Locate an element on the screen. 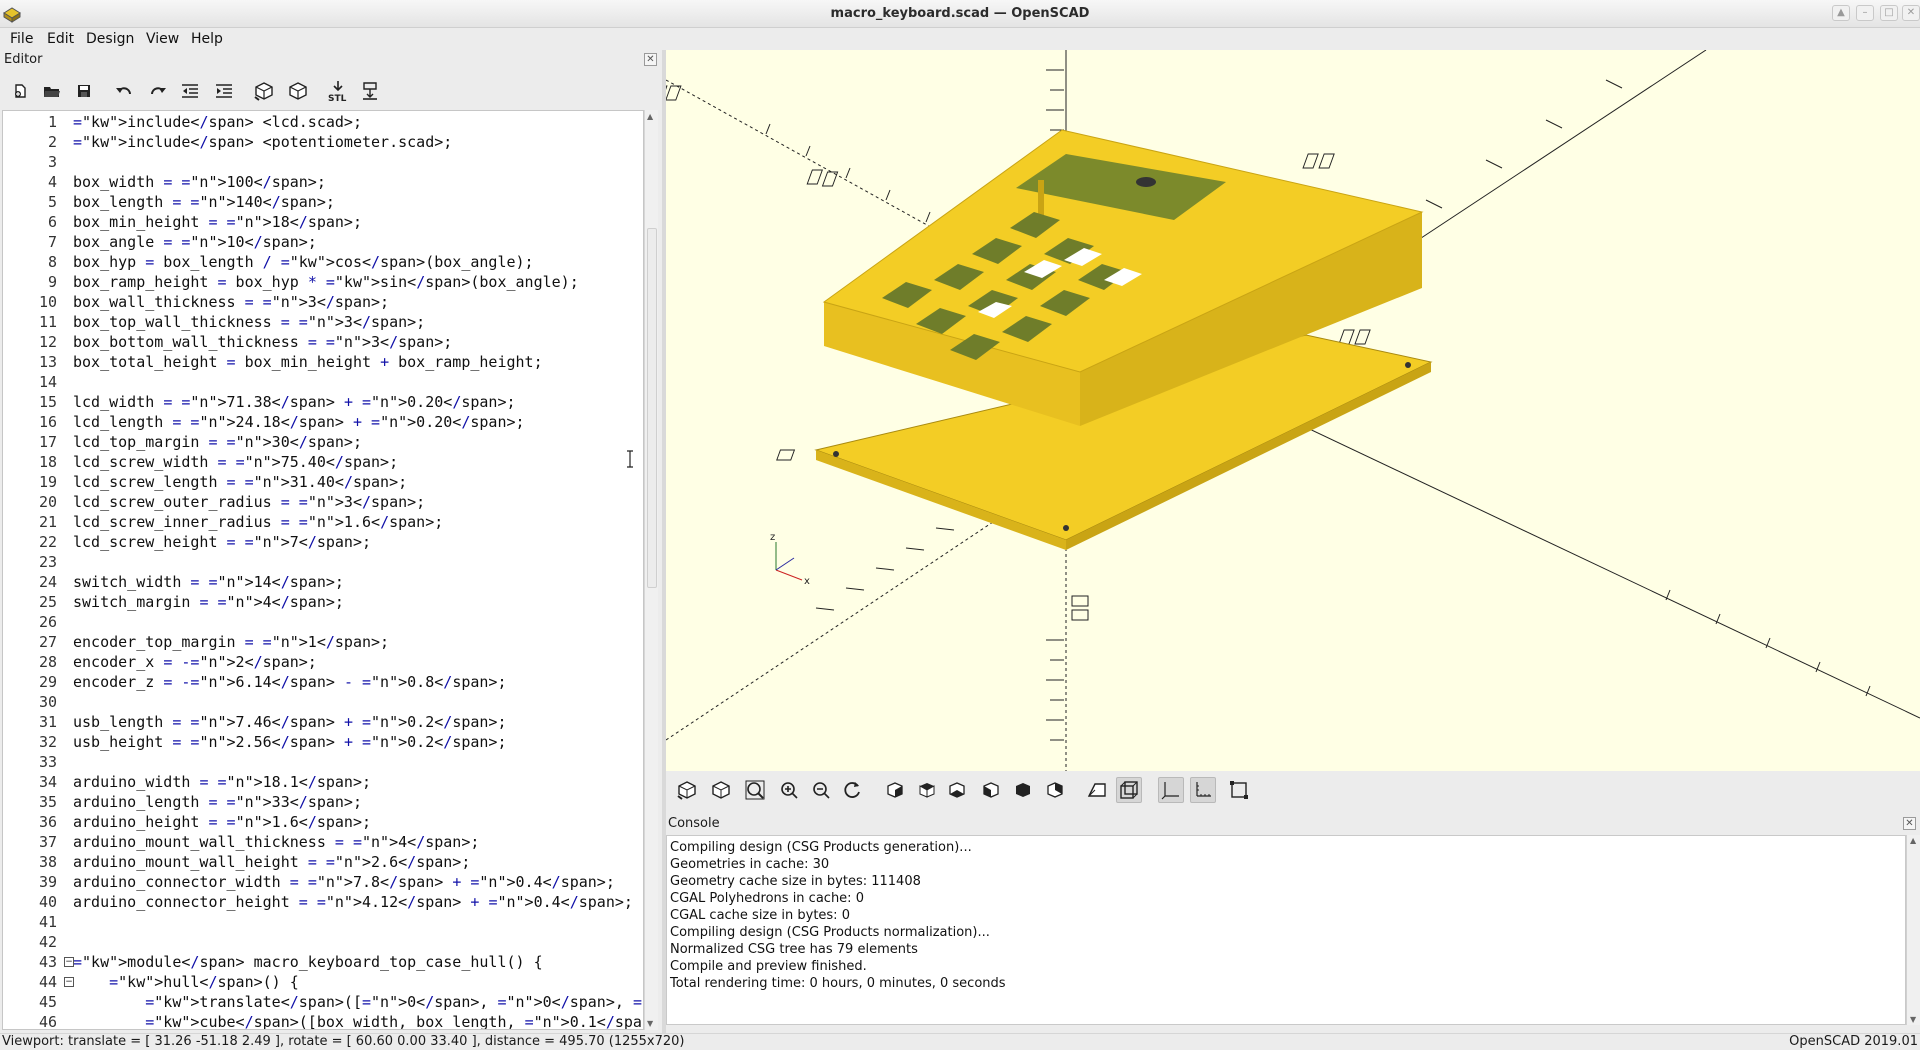 This screenshot has height=1050, width=1920. line-number: 46 is located at coordinates (47, 1021).